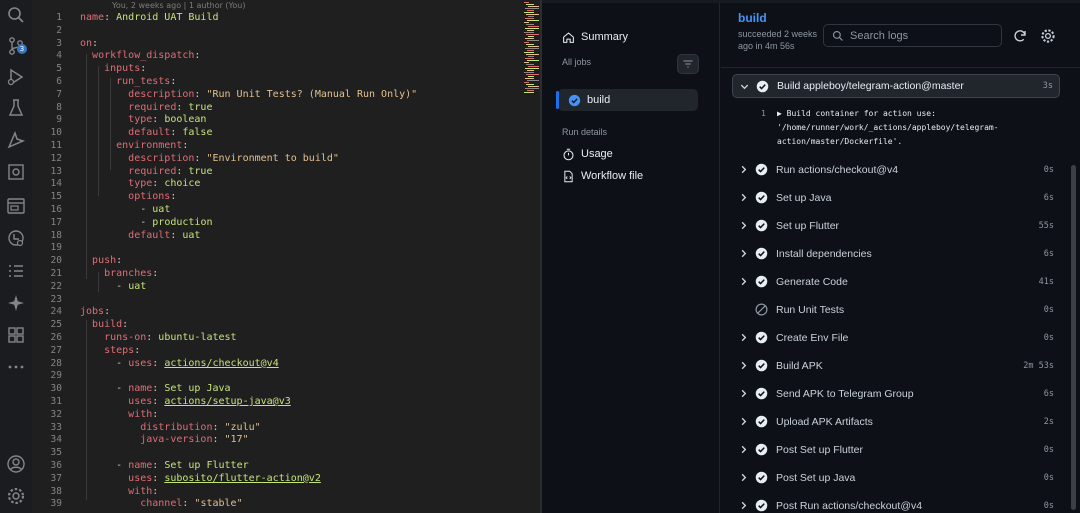  I want to click on usage-link: Usage, so click(587, 154).